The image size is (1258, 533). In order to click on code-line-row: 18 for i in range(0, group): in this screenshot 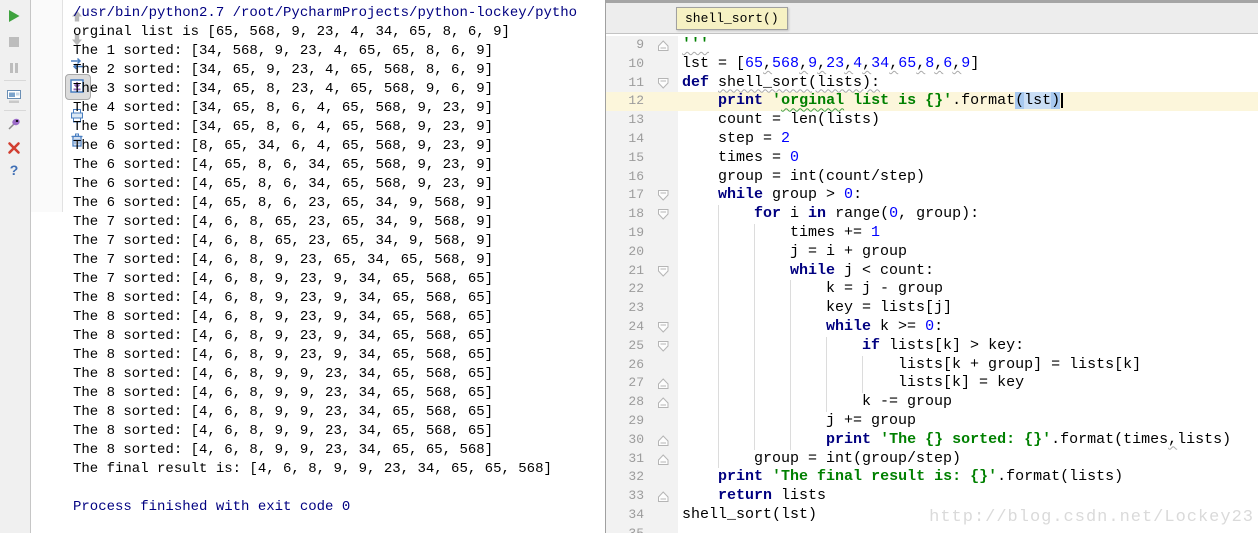, I will do `click(932, 214)`.